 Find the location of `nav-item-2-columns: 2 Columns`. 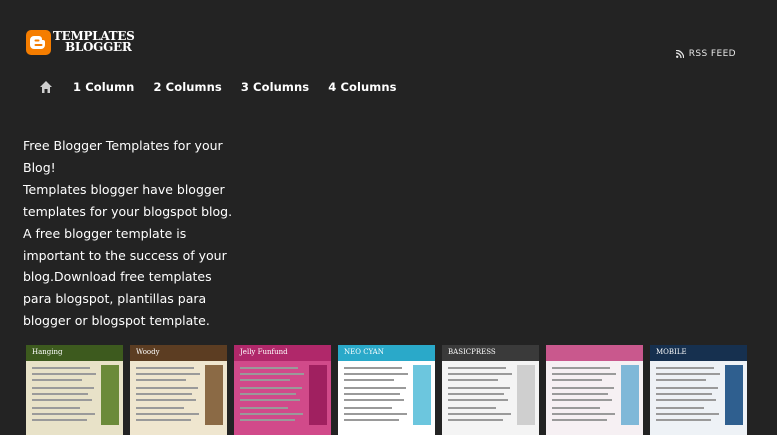

nav-item-2-columns: 2 Columns is located at coordinates (187, 87).